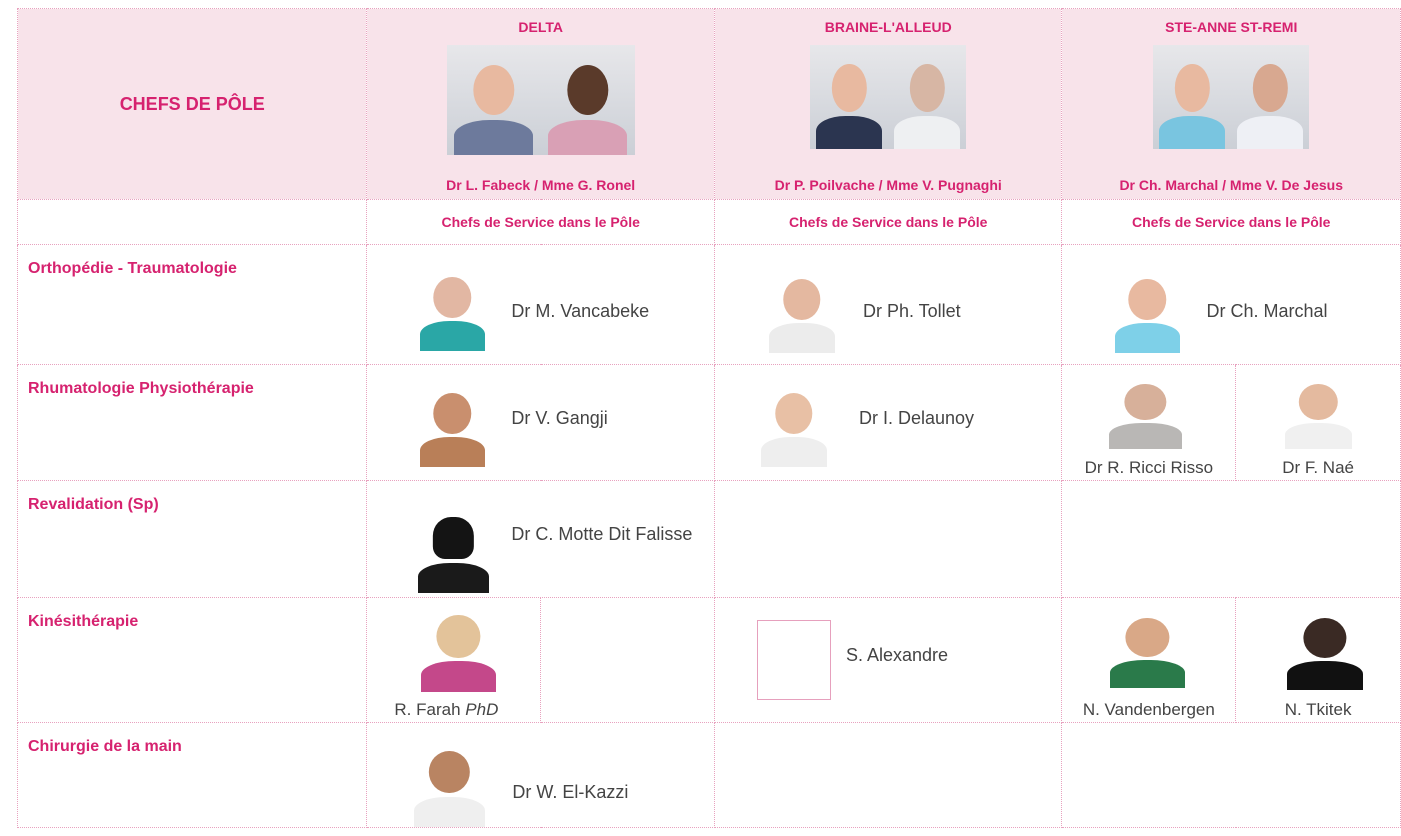 This screenshot has width=1401, height=836. I want to click on doctor-name: Dr Ch. Marchal, so click(1267, 311).